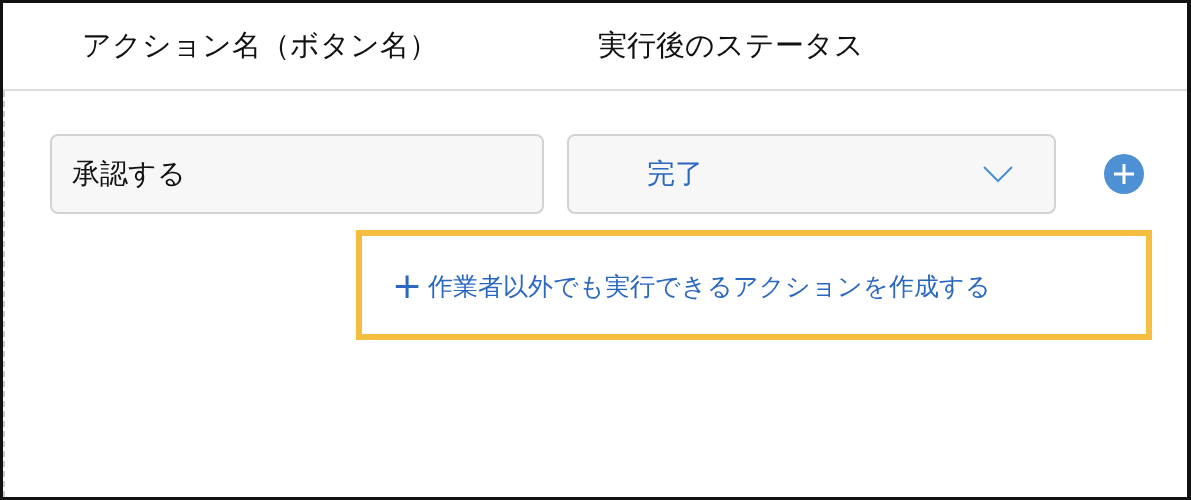 Image resolution: width=1191 pixels, height=500 pixels. I want to click on add-icon, so click(1124, 174).